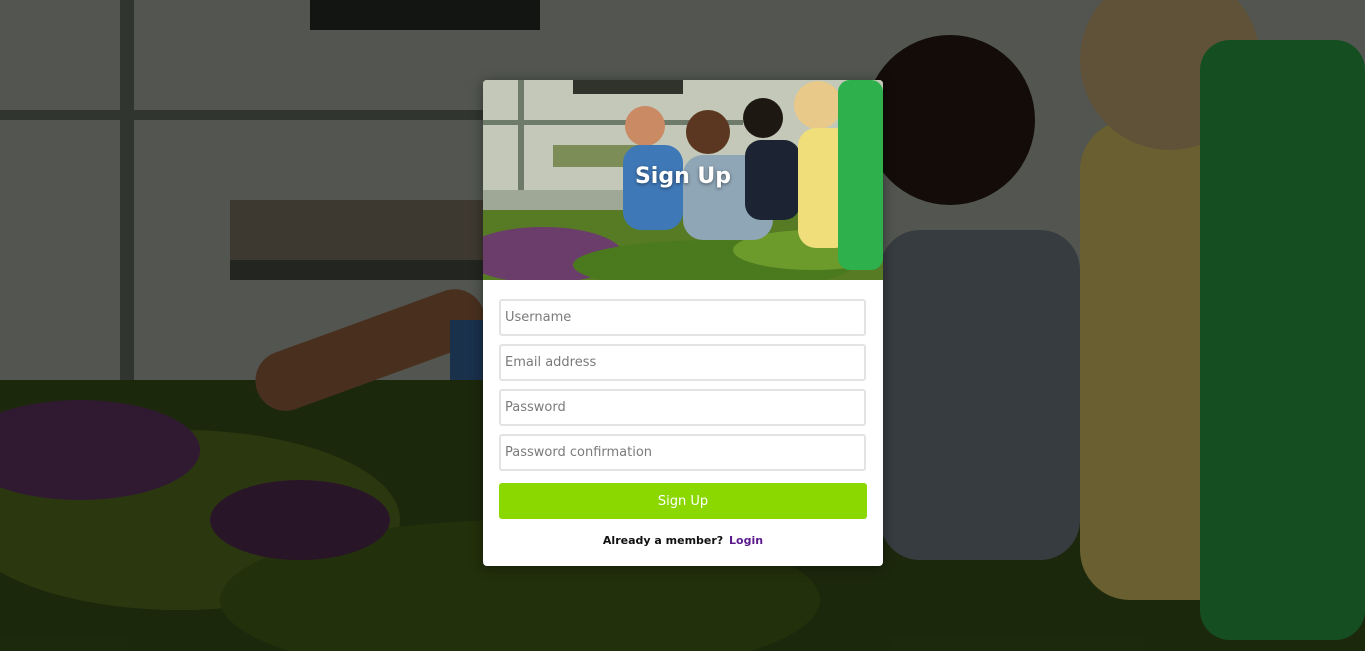 The image size is (1365, 651). I want to click on card-header-image: Sign Up, so click(683, 180).